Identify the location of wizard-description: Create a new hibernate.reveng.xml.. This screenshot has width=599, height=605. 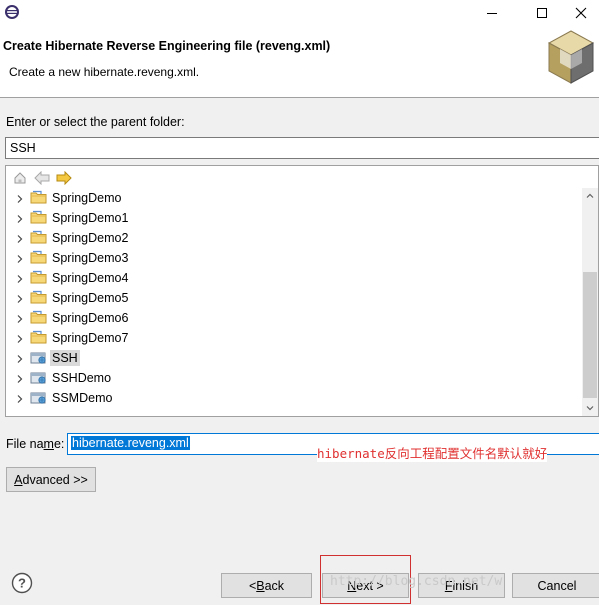
(104, 72).